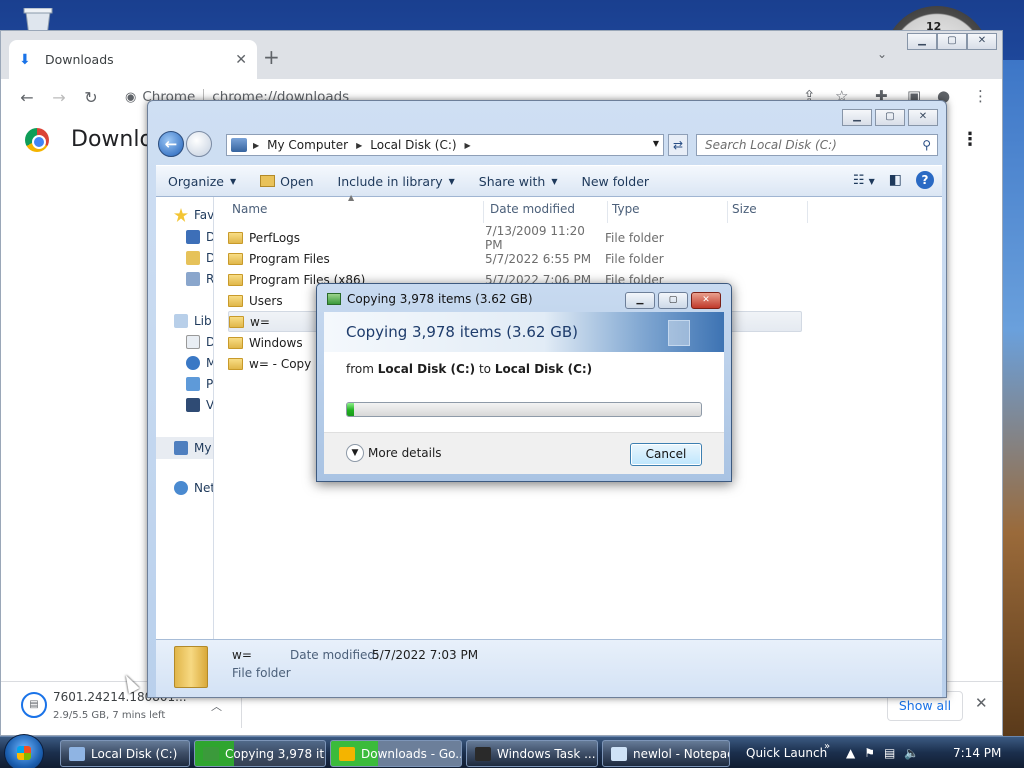 The width and height of the screenshot is (1024, 768). What do you see at coordinates (193, 215) in the screenshot?
I see `nav-favorites: Fav` at bounding box center [193, 215].